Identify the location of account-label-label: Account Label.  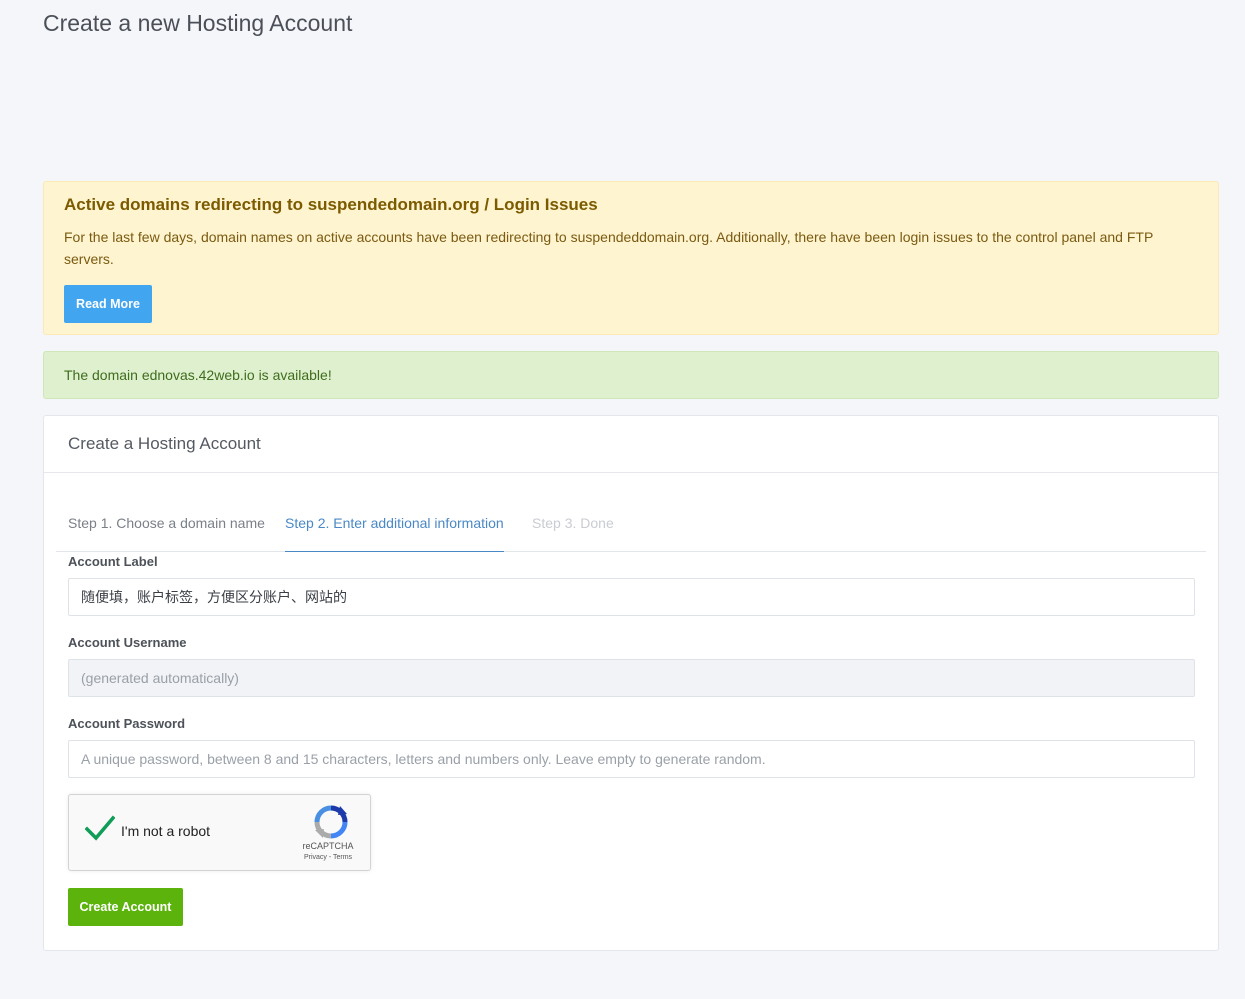
(113, 561).